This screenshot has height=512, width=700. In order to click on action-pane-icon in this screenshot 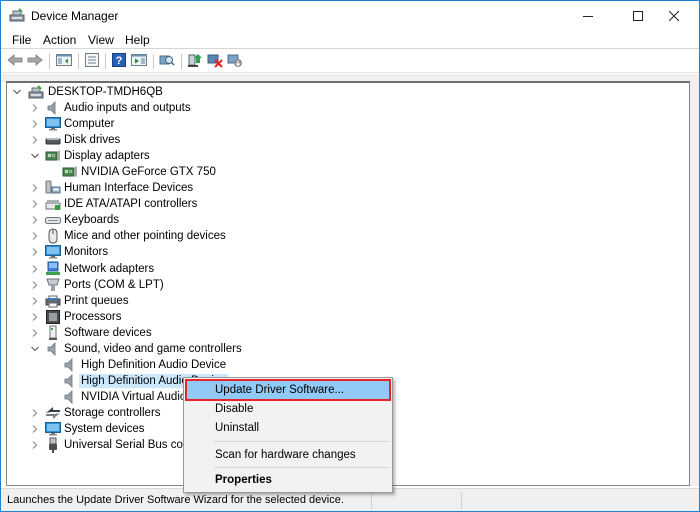, I will do `click(139, 61)`.